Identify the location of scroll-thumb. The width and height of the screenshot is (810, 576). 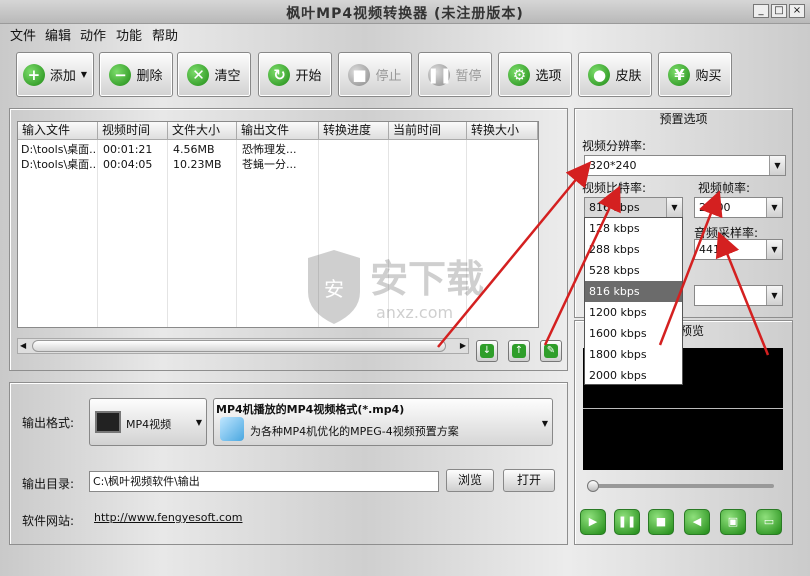
(239, 346).